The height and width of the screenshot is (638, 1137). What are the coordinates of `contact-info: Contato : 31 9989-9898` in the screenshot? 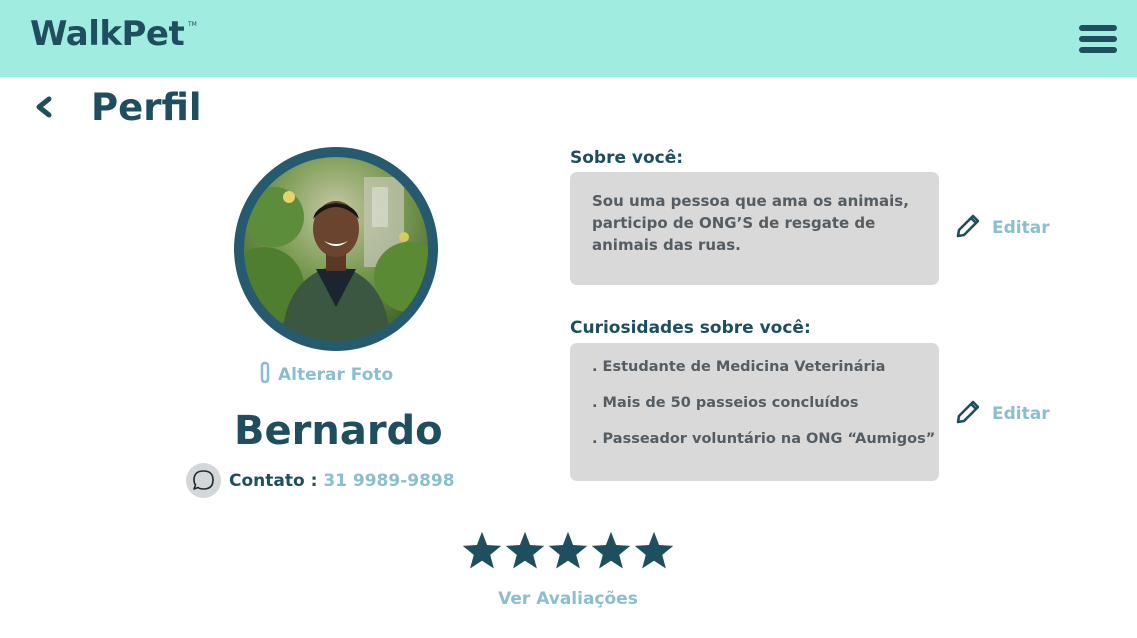 It's located at (342, 481).